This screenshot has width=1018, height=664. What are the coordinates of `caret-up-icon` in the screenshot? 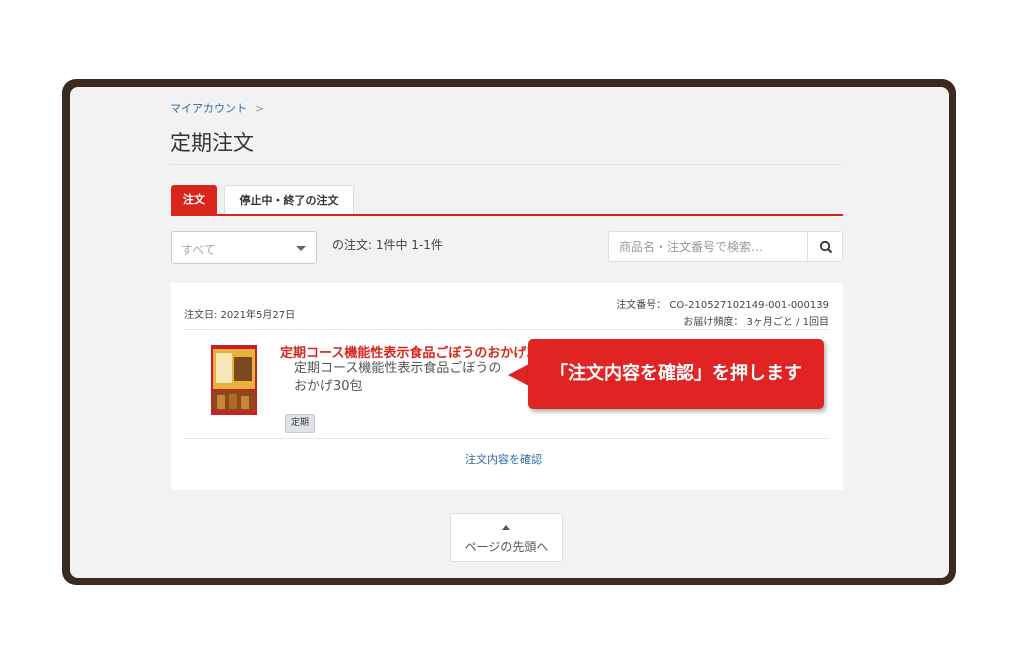 It's located at (506, 527).